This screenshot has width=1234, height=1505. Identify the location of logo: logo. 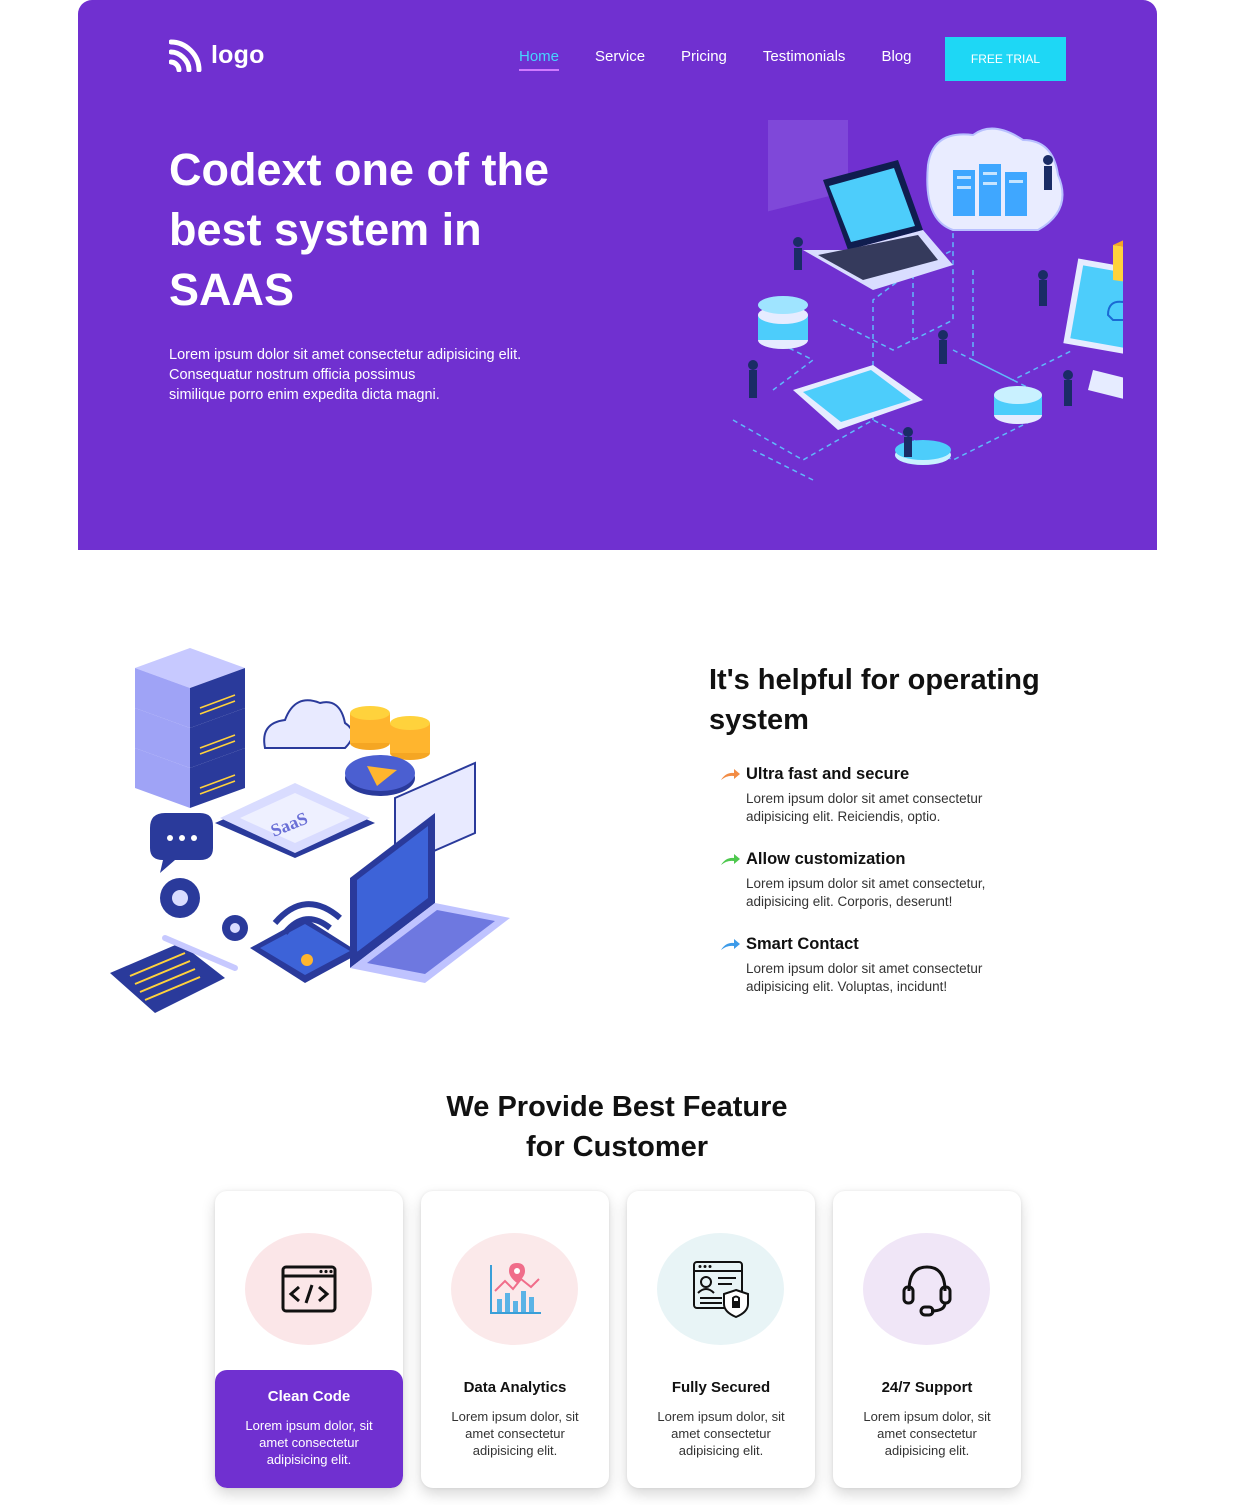
(217, 55).